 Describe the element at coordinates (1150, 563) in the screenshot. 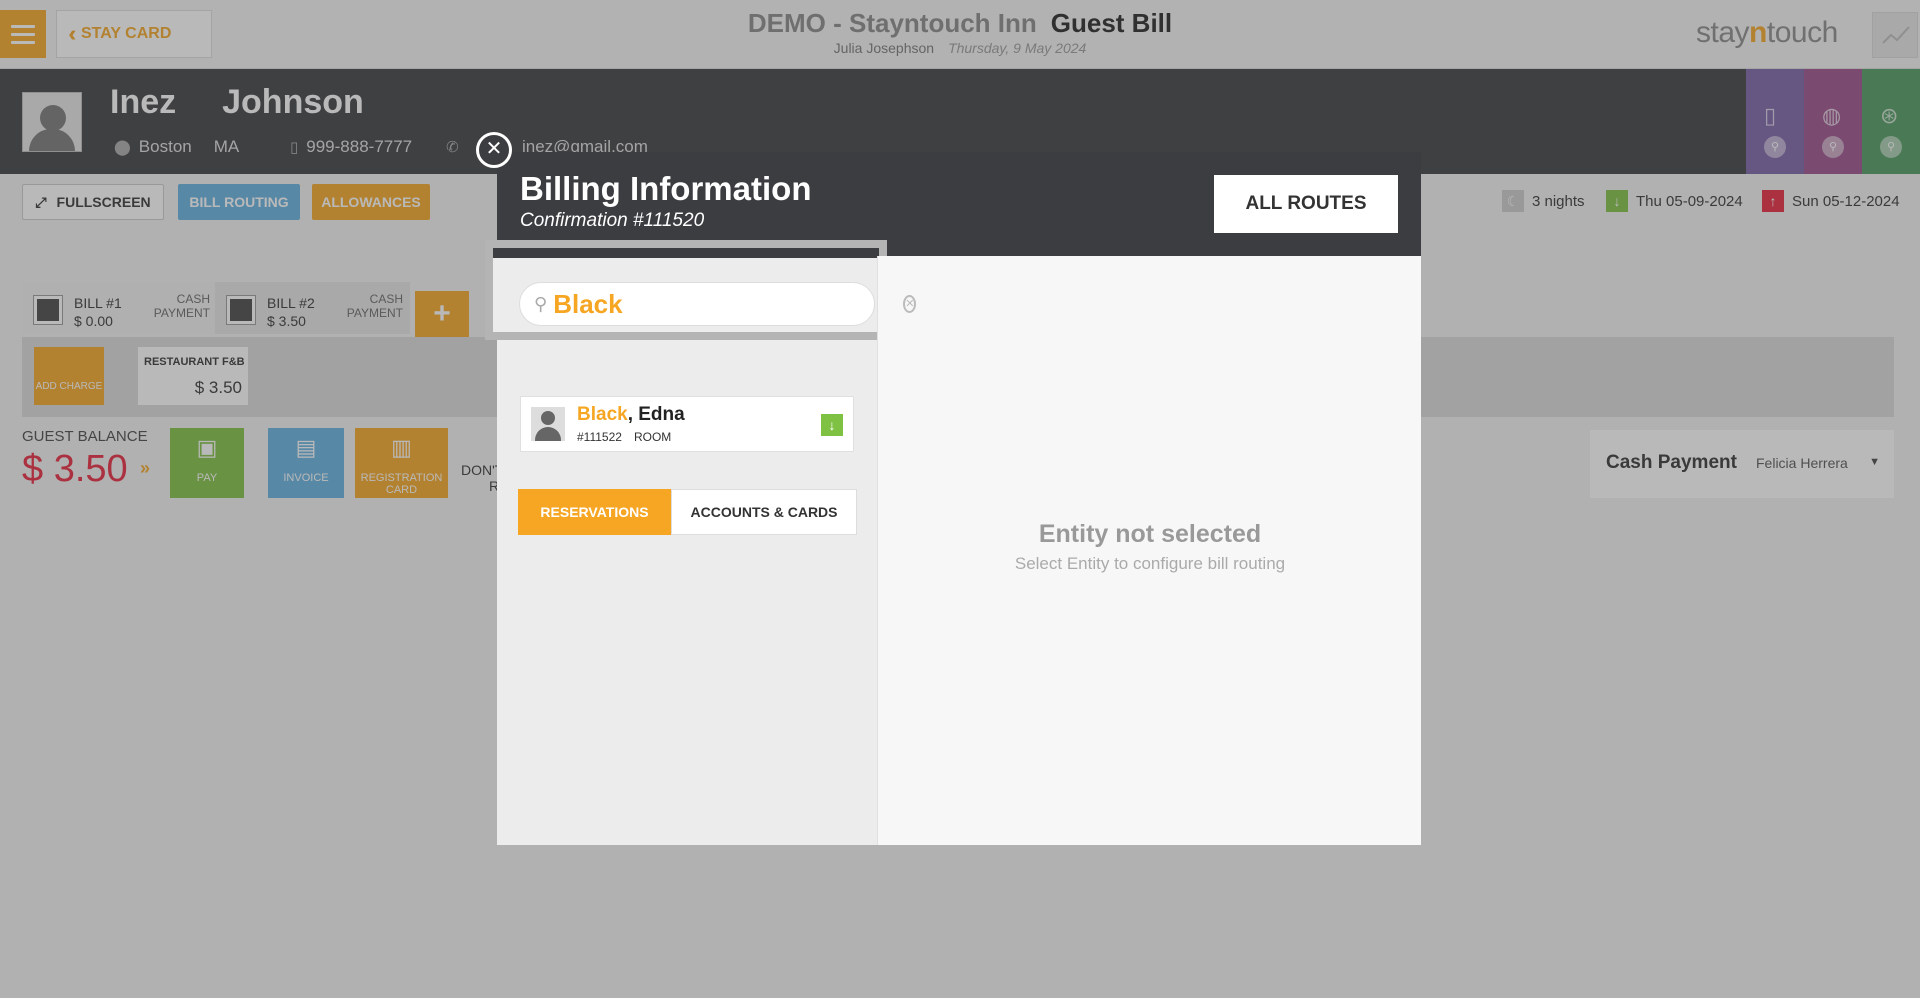

I see `empty-state-subtitle: Select Entity to configure bill routing` at that location.